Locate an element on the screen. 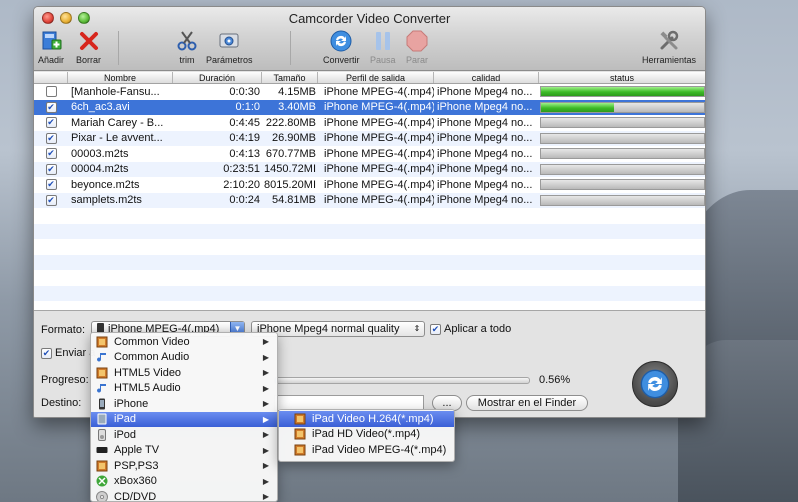 The height and width of the screenshot is (502, 798). column-header-profile: Perfil de salida is located at coordinates (376, 77).